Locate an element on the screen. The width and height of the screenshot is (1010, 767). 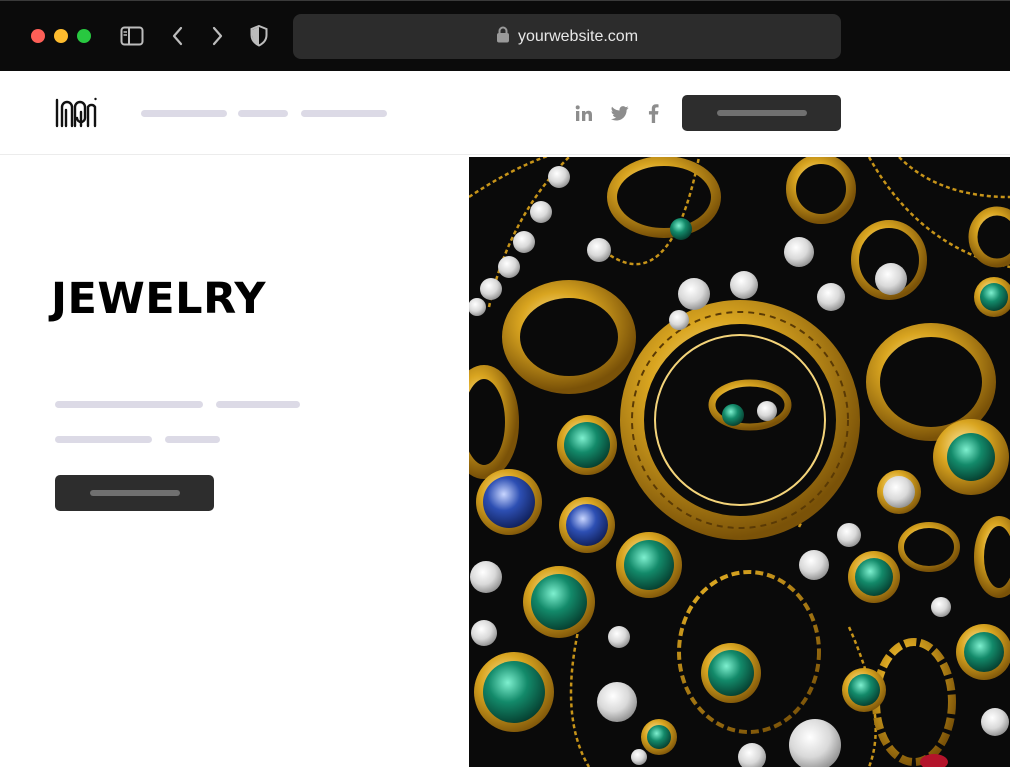
back-icon is located at coordinates (178, 36).